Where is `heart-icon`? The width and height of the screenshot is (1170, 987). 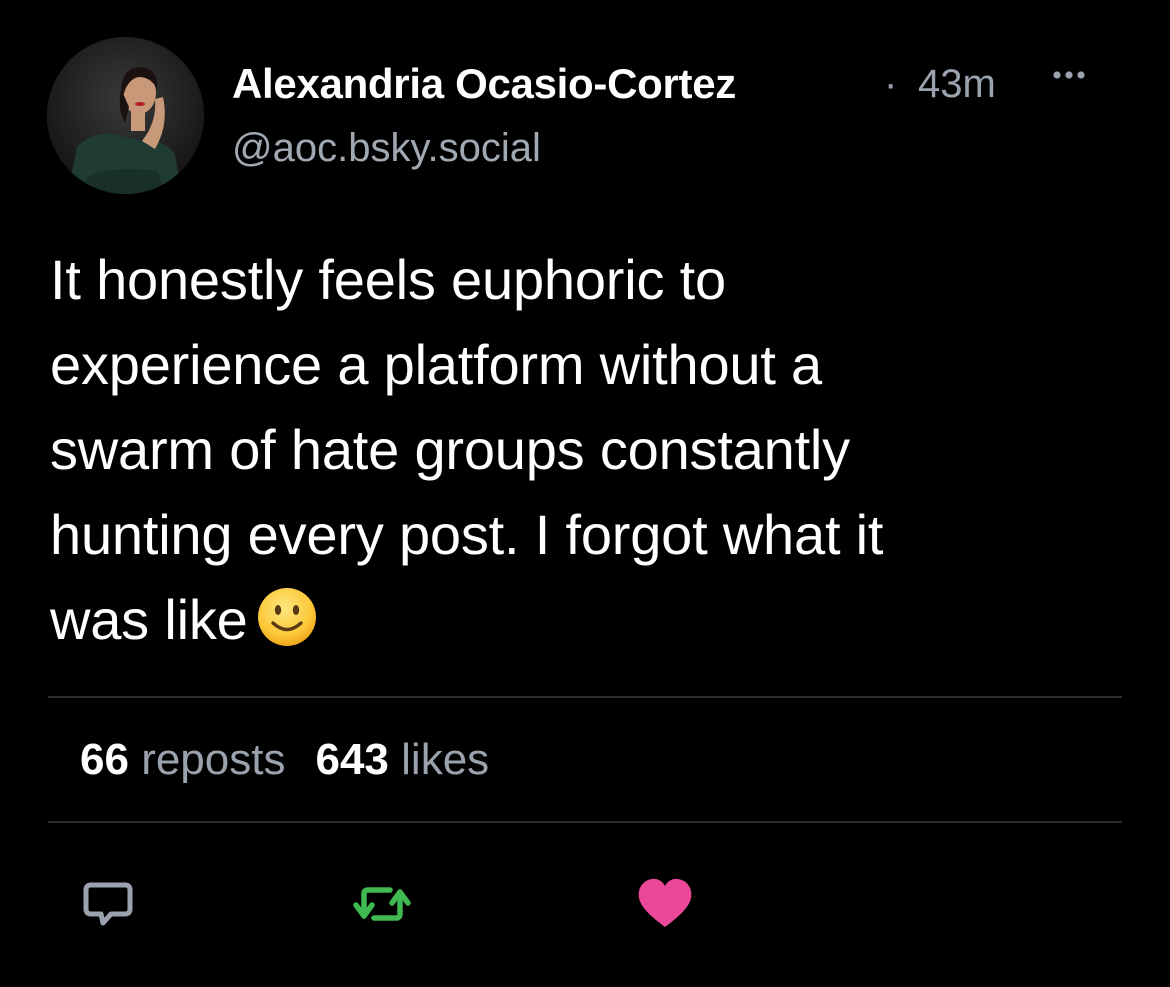 heart-icon is located at coordinates (665, 902).